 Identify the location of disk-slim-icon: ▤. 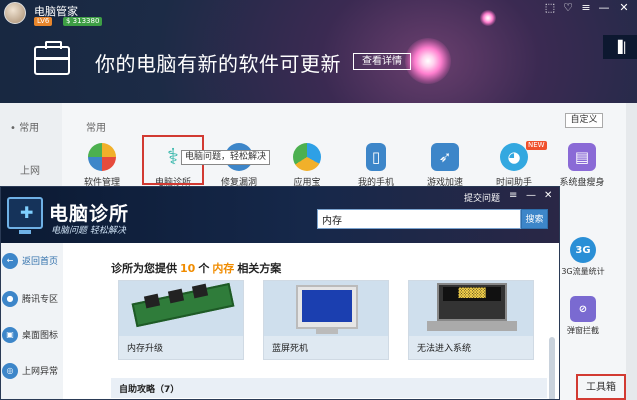
(582, 157).